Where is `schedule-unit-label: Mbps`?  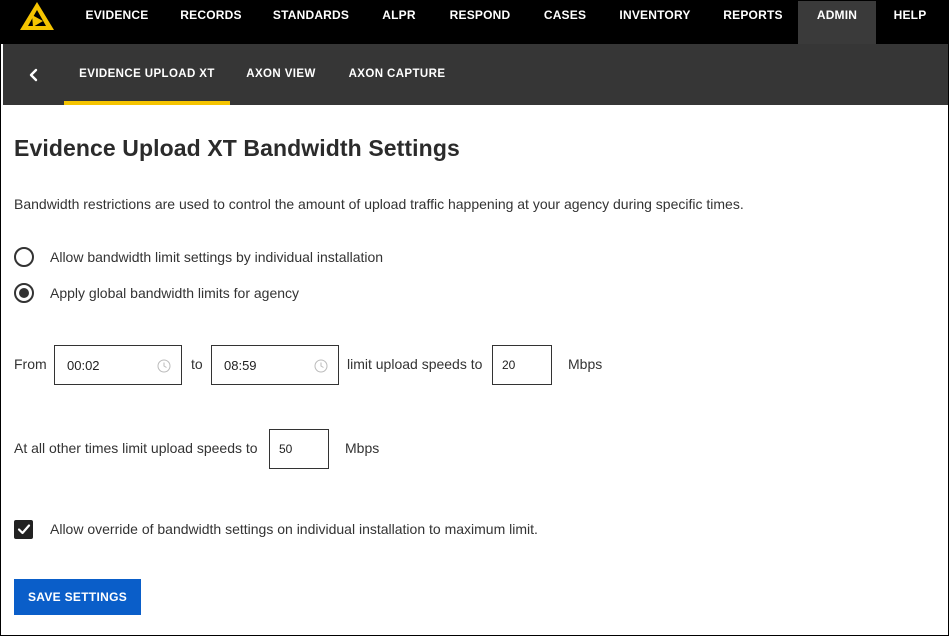
schedule-unit-label: Mbps is located at coordinates (585, 364).